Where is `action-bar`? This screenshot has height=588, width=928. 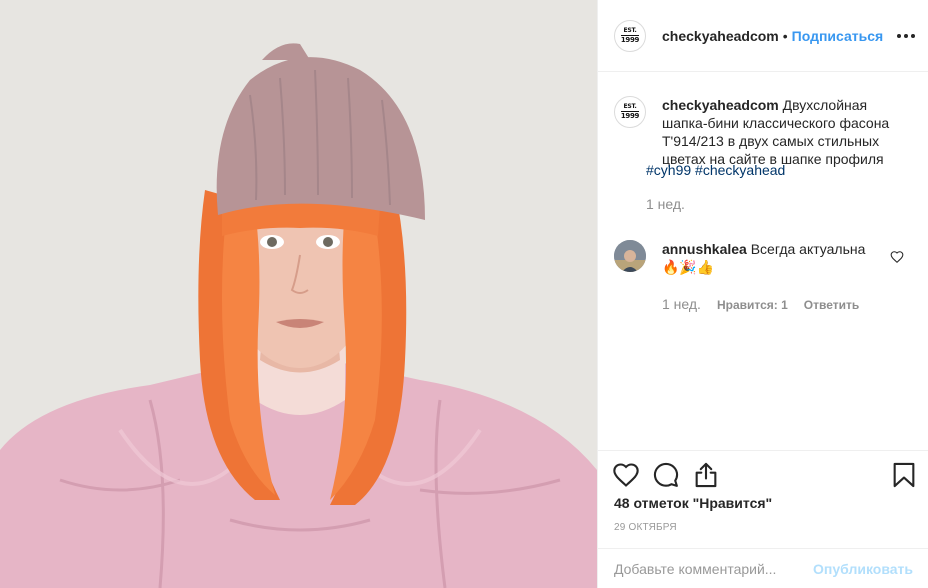
action-bar is located at coordinates (763, 475).